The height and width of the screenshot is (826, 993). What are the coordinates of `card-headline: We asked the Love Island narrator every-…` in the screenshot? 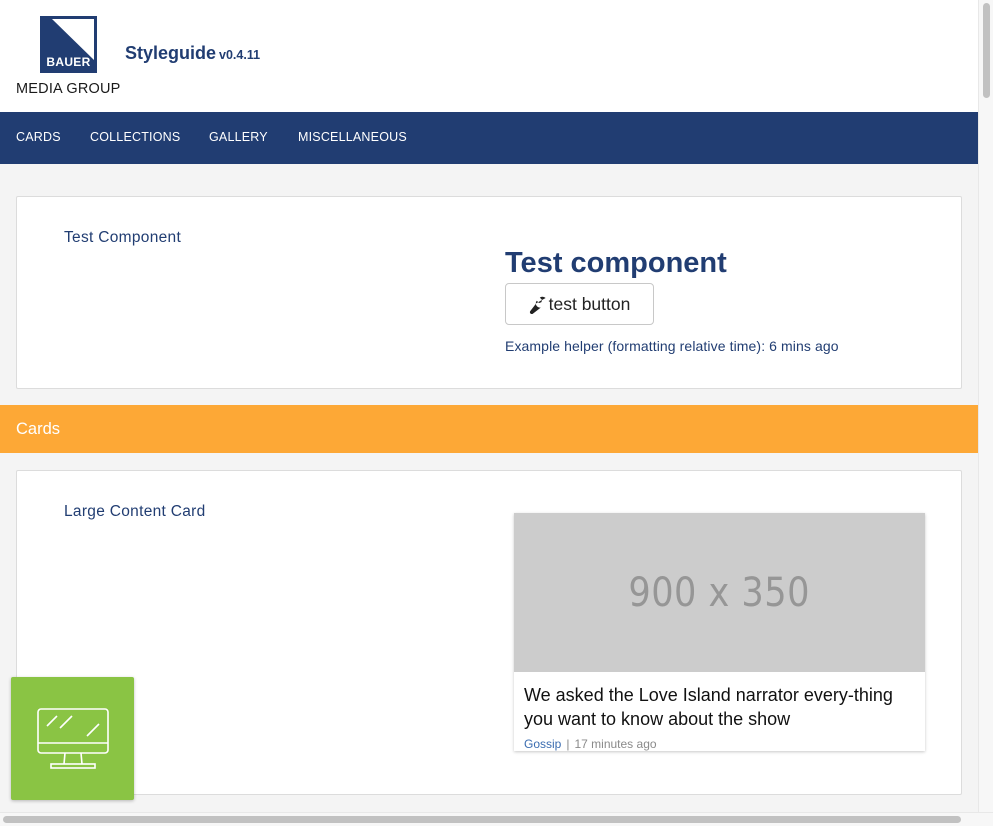 It's located at (714, 707).